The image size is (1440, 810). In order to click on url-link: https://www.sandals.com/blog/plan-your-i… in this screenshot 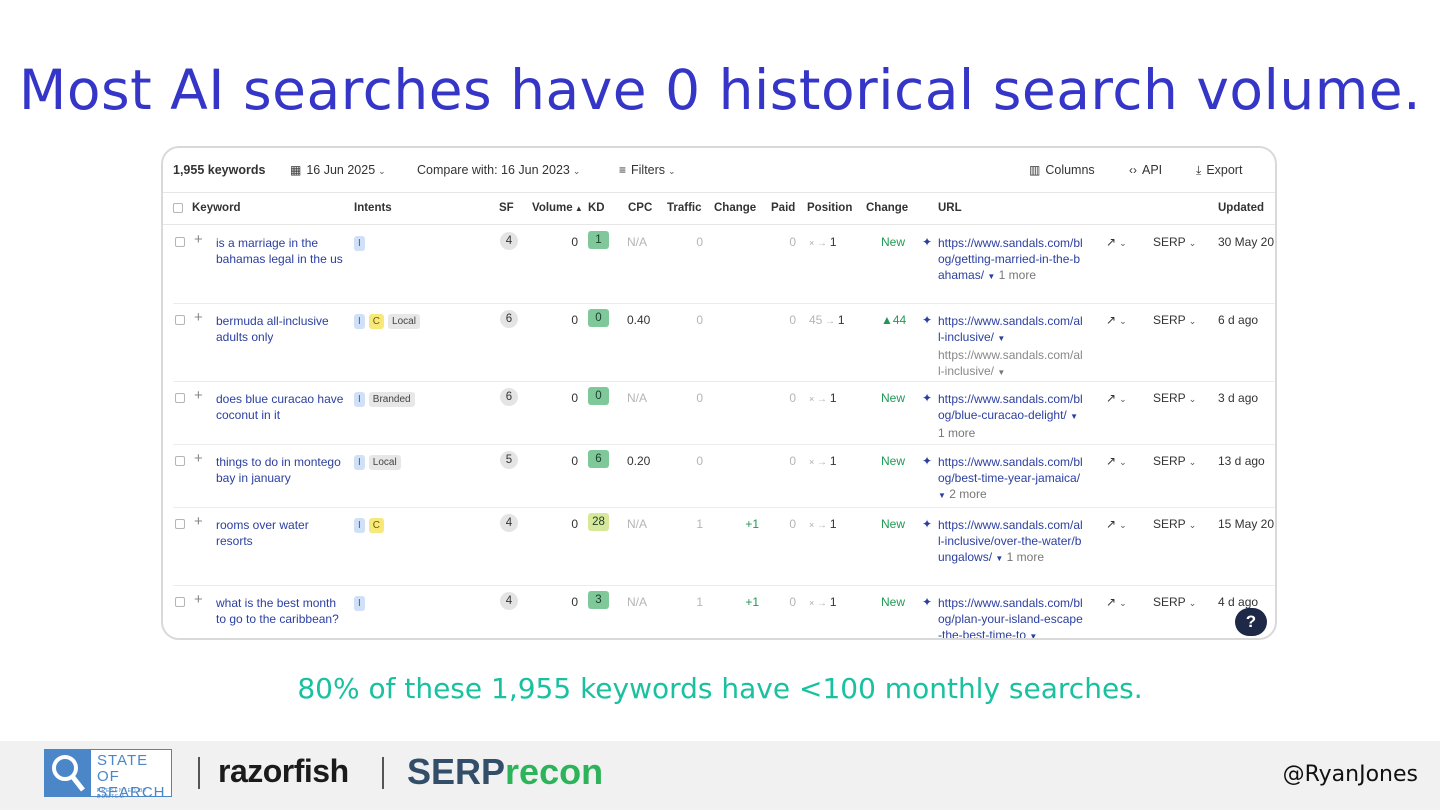, I will do `click(1010, 617)`.